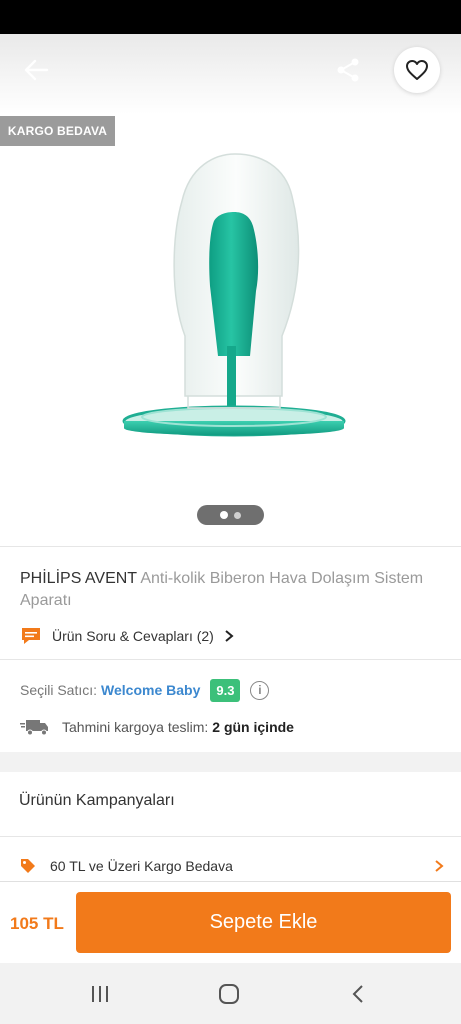 Image resolution: width=461 pixels, height=1024 pixels. I want to click on recent-apps-icon, so click(100, 994).